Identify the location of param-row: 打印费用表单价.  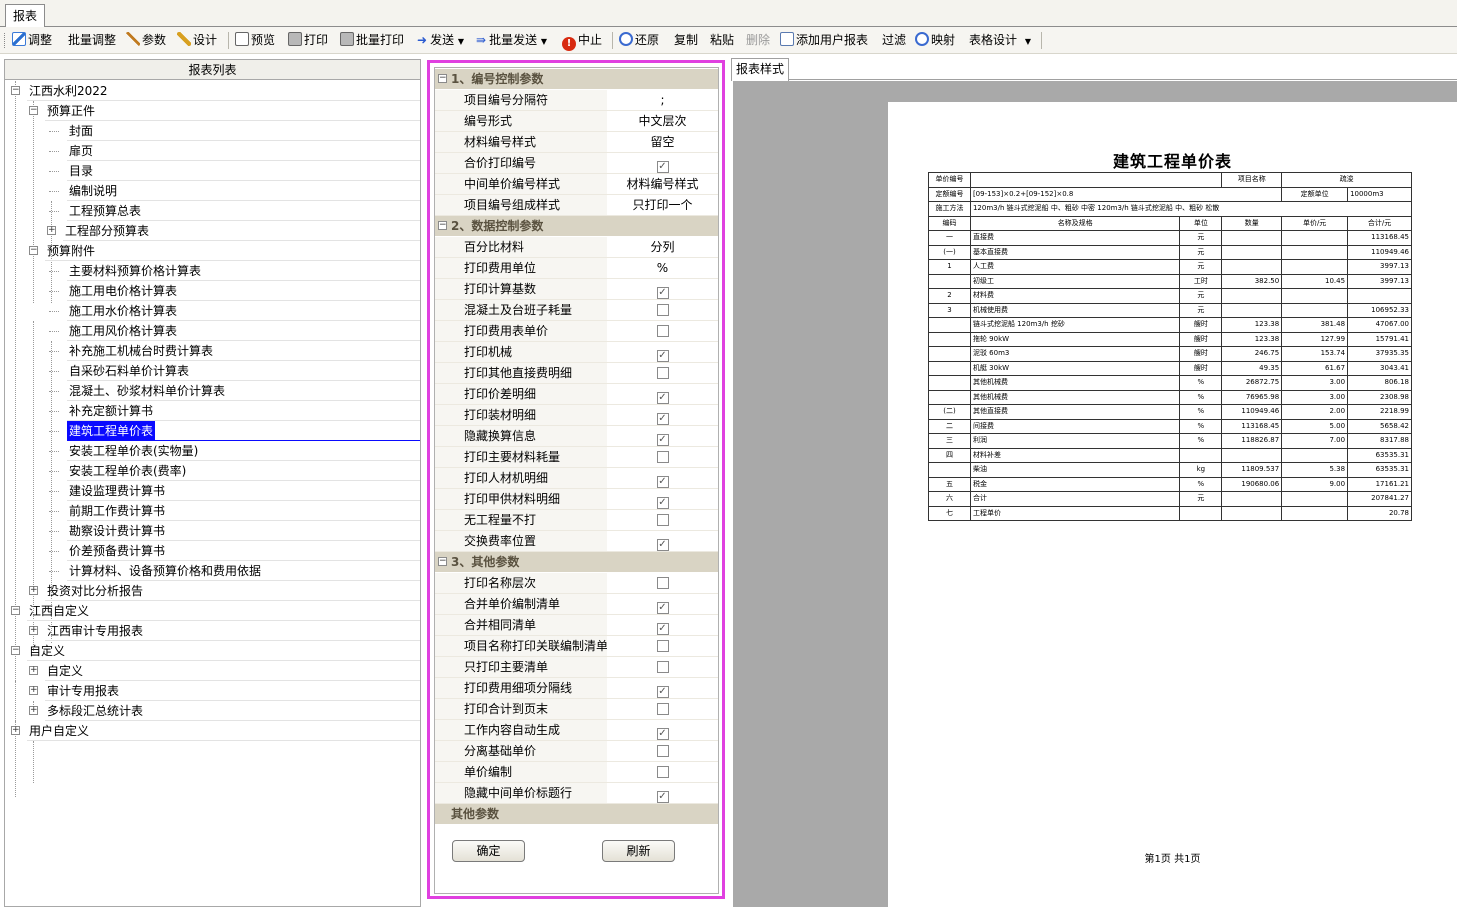
(576, 331).